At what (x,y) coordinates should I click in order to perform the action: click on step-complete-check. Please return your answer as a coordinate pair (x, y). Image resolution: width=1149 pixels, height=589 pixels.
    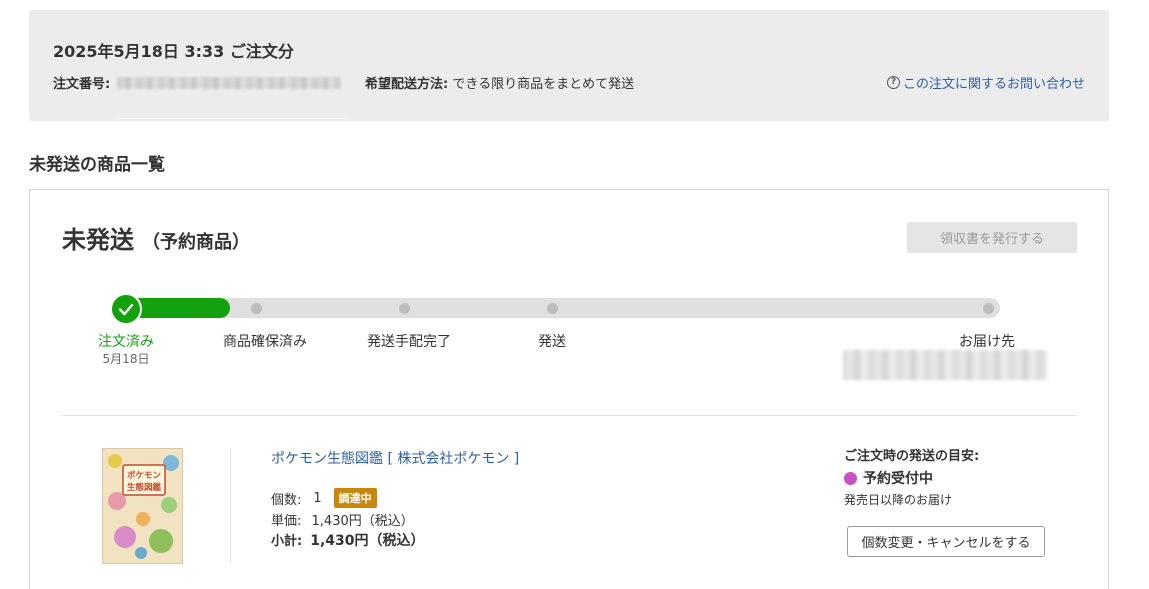
    Looking at the image, I should click on (126, 309).